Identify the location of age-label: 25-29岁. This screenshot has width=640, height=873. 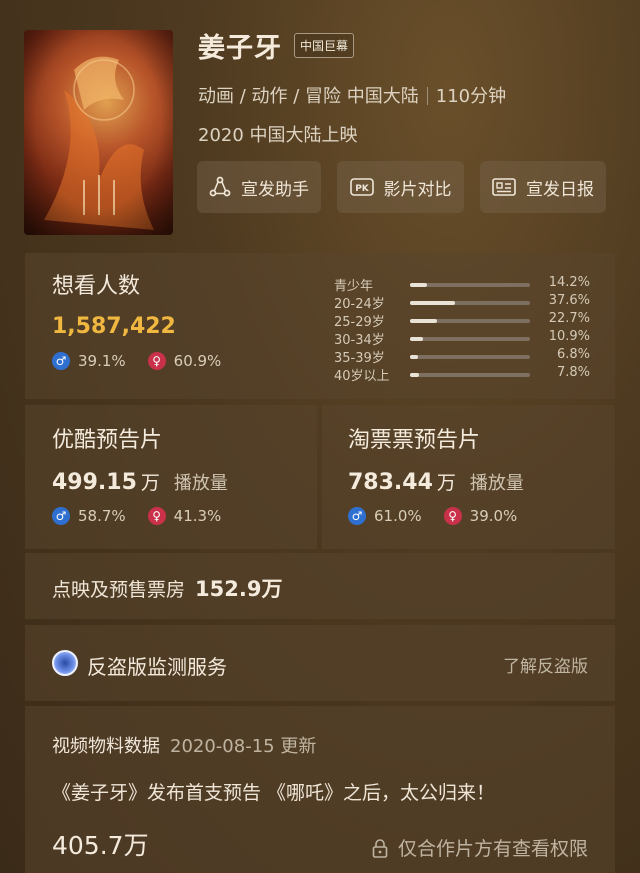
(359, 322).